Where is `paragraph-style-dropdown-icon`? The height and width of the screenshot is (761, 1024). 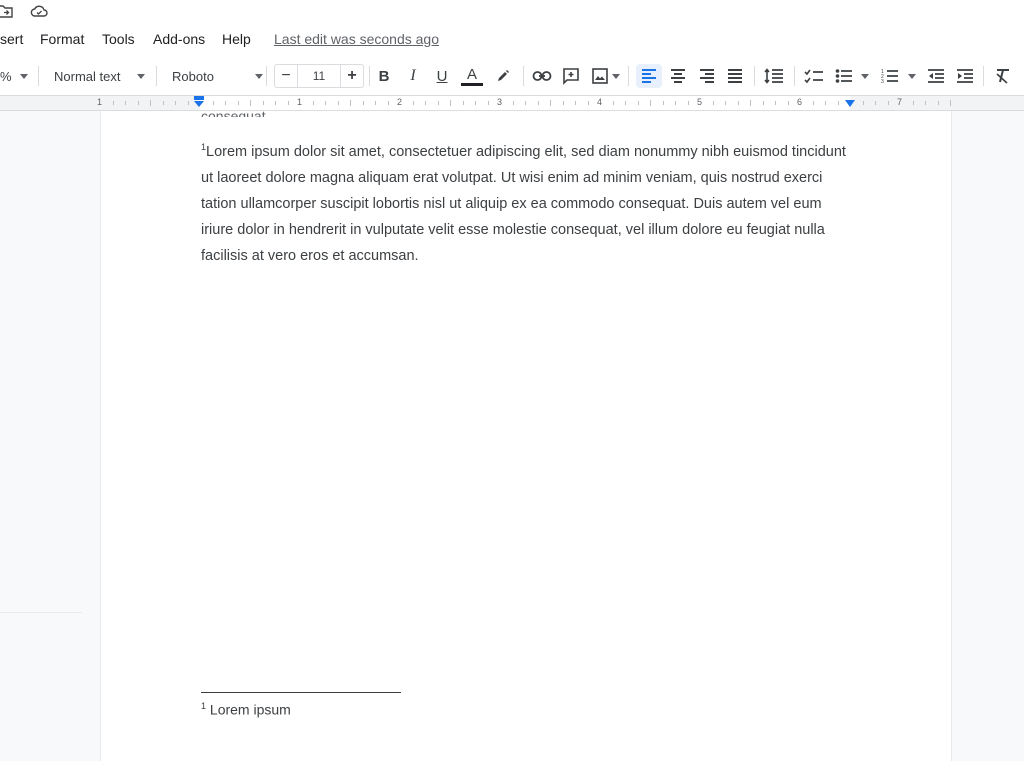
paragraph-style-dropdown-icon is located at coordinates (141, 76).